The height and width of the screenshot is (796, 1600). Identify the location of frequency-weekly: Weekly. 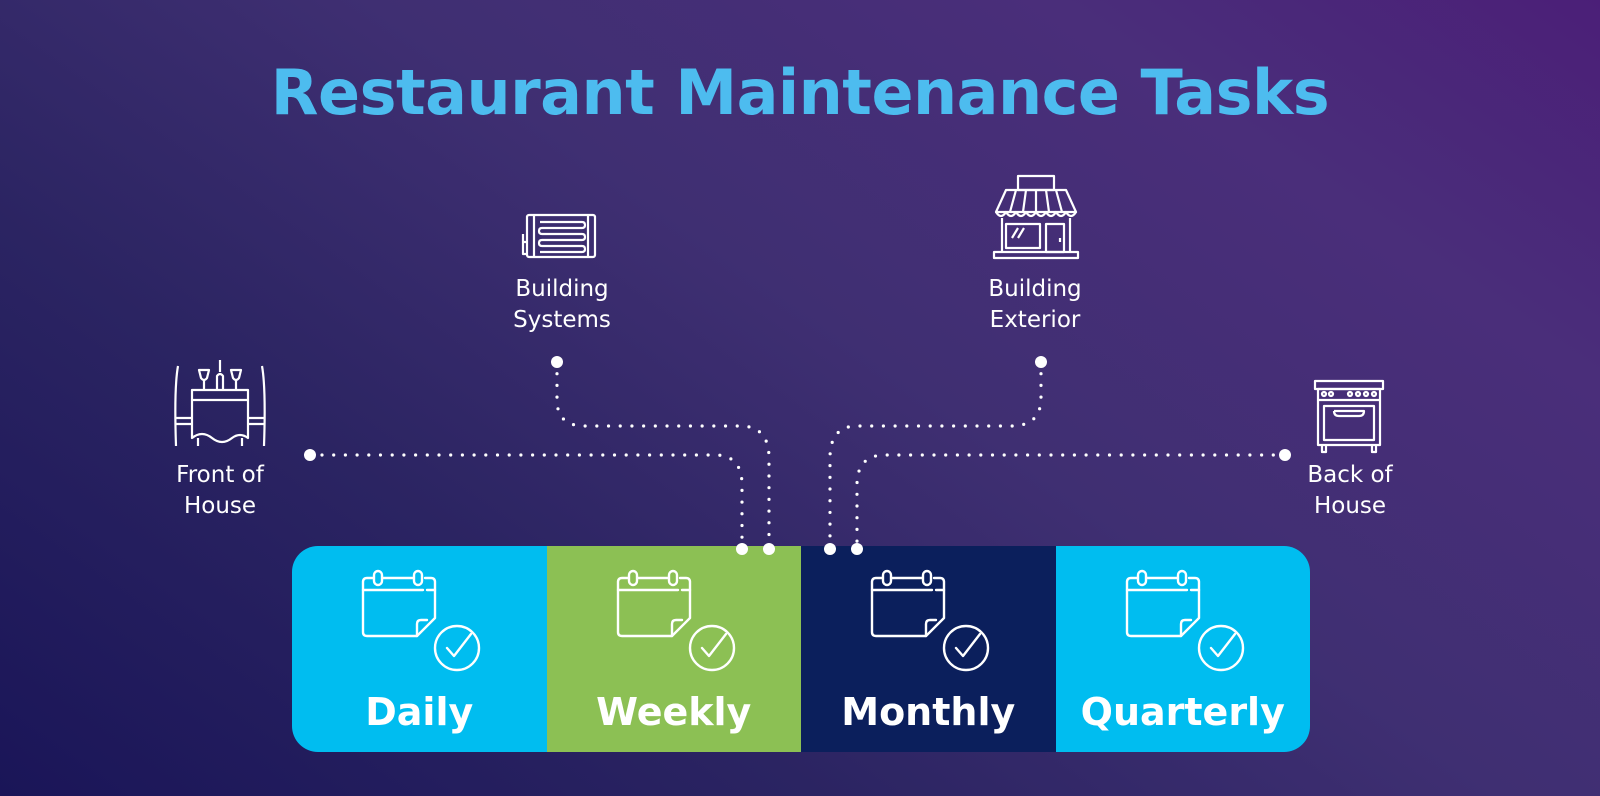
(673, 649).